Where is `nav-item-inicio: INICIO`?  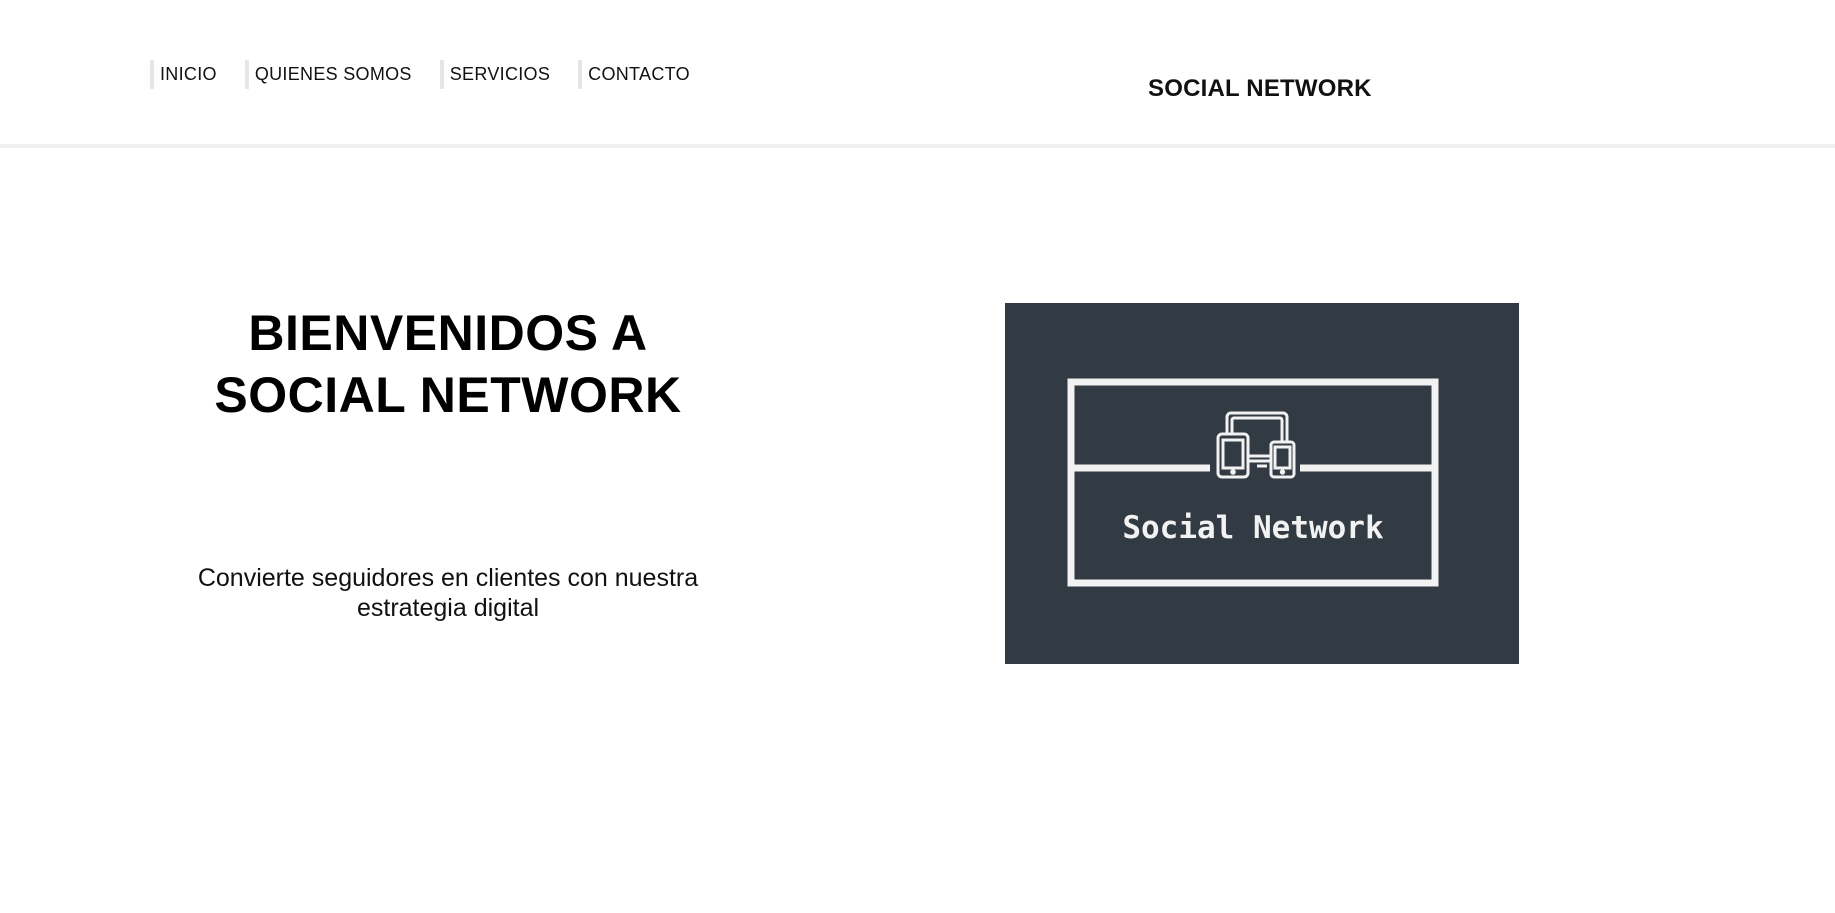
nav-item-inicio: INICIO is located at coordinates (183, 74).